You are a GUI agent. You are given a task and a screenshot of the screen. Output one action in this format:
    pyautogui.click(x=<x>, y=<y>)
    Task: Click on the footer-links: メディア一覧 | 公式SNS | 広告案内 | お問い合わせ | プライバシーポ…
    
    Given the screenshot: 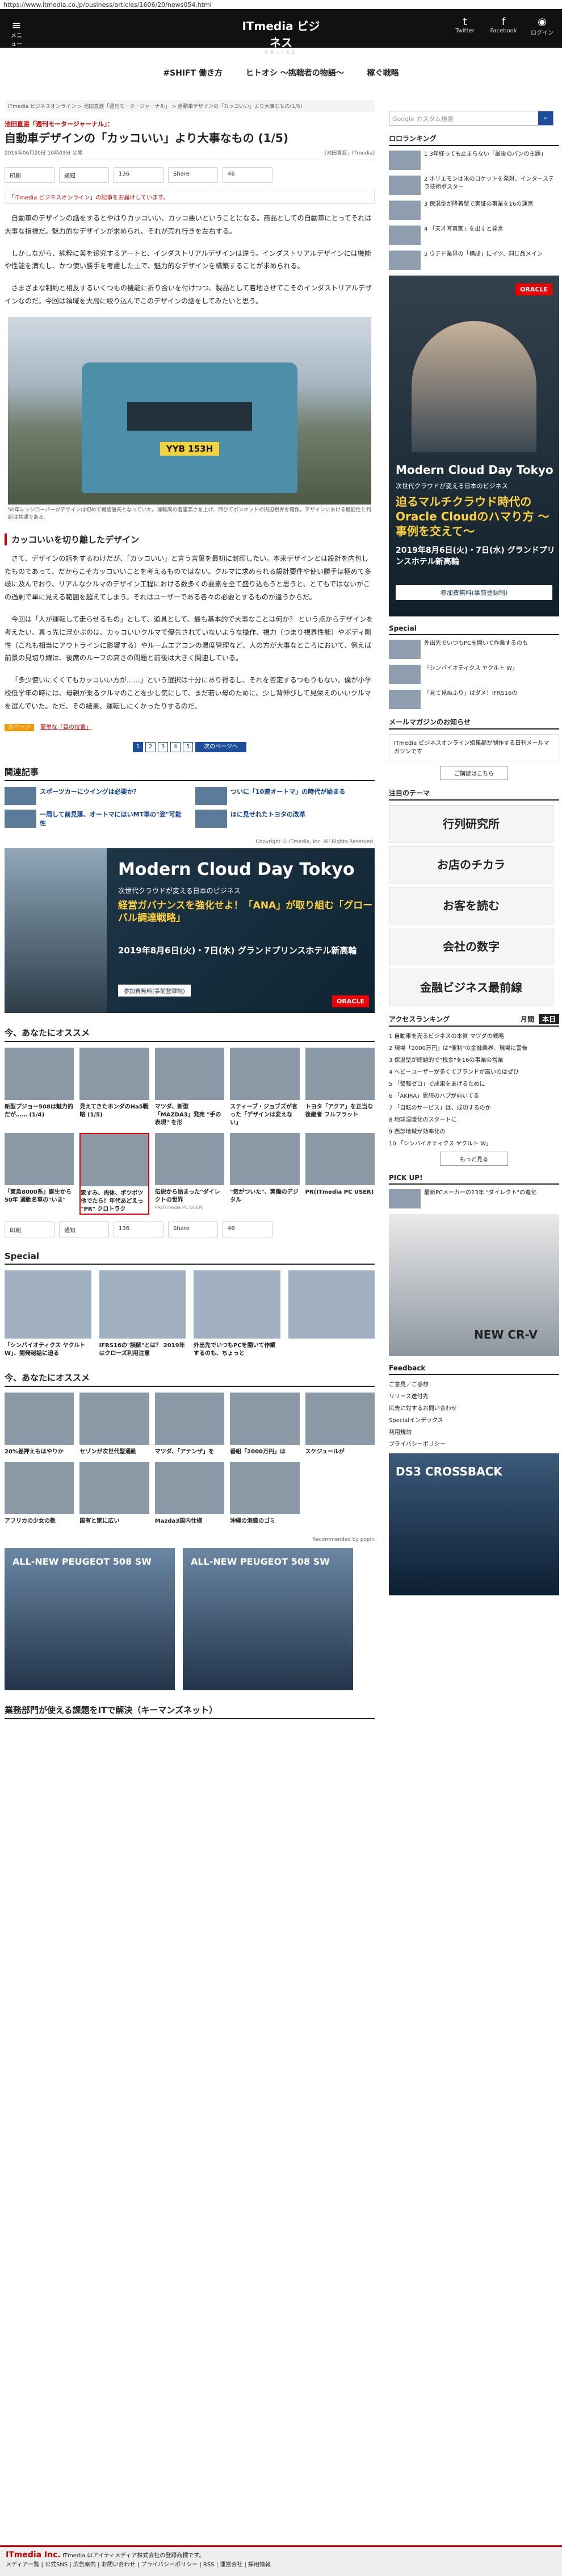 What is the action you would take?
    pyautogui.click(x=281, y=2564)
    